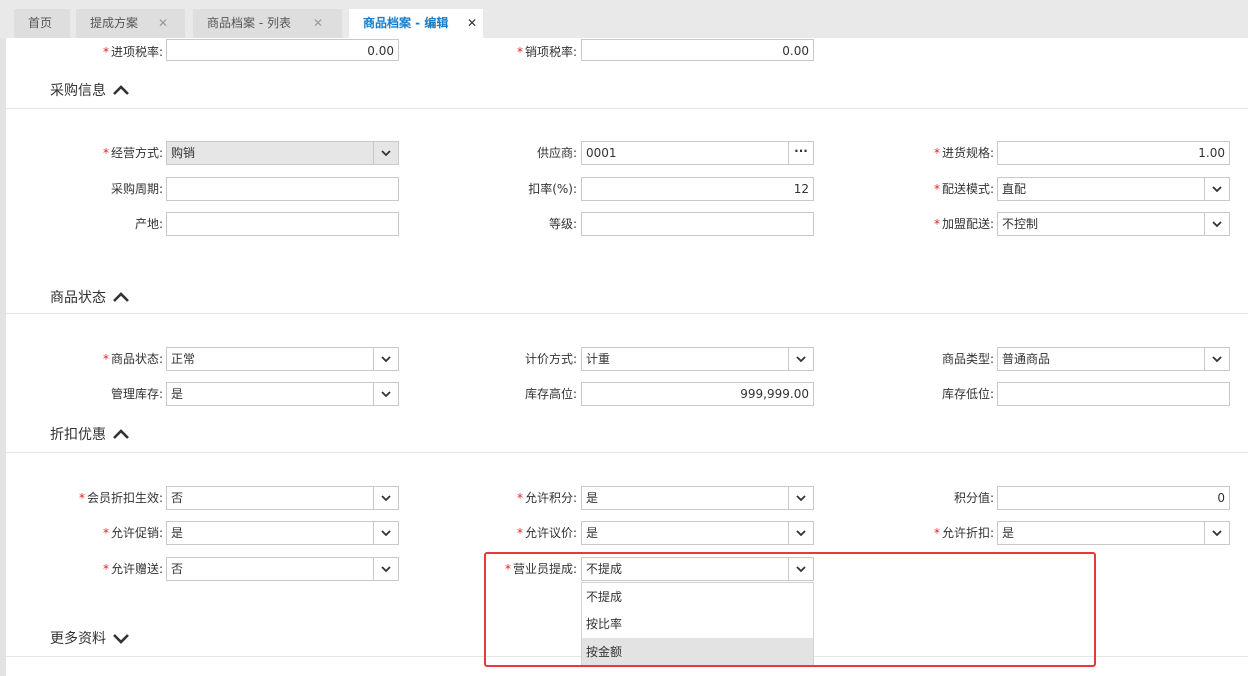  I want to click on purchase-cycle-field, so click(282, 189).